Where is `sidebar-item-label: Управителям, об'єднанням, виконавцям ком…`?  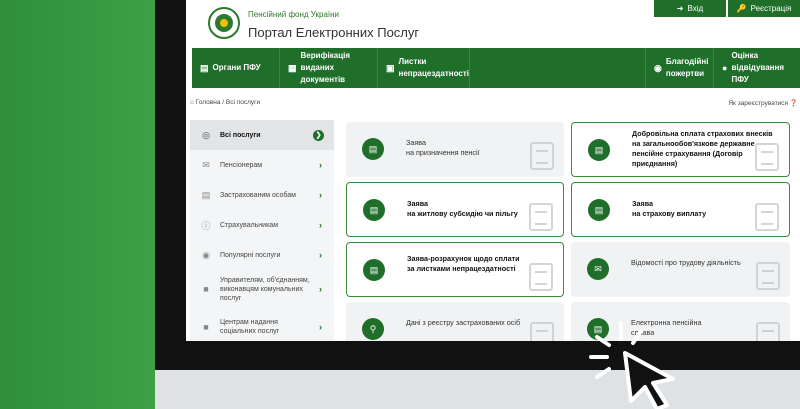 sidebar-item-label: Управителям, об'єднанням, виконавцям ком… is located at coordinates (265, 289).